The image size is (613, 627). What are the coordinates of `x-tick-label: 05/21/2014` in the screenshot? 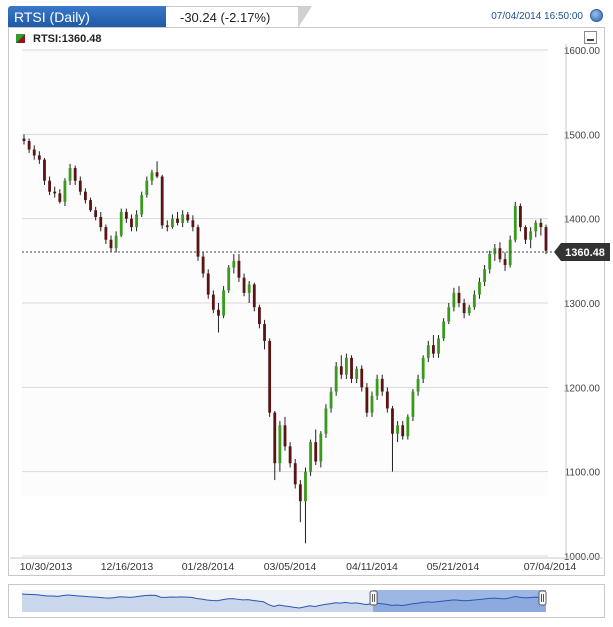 It's located at (453, 567).